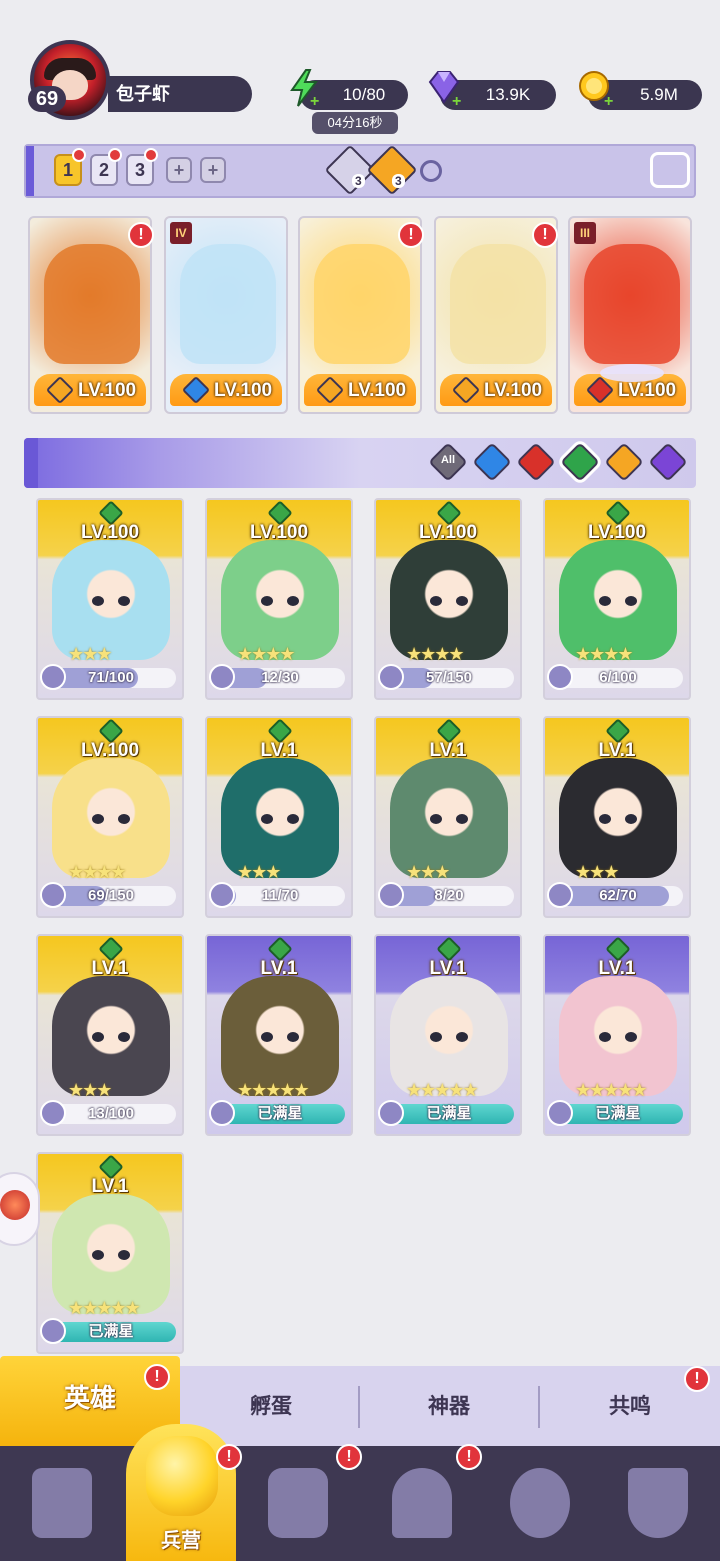 The height and width of the screenshot is (1561, 720). What do you see at coordinates (469, 1457) in the screenshot?
I see `nav-shop-alert: !` at bounding box center [469, 1457].